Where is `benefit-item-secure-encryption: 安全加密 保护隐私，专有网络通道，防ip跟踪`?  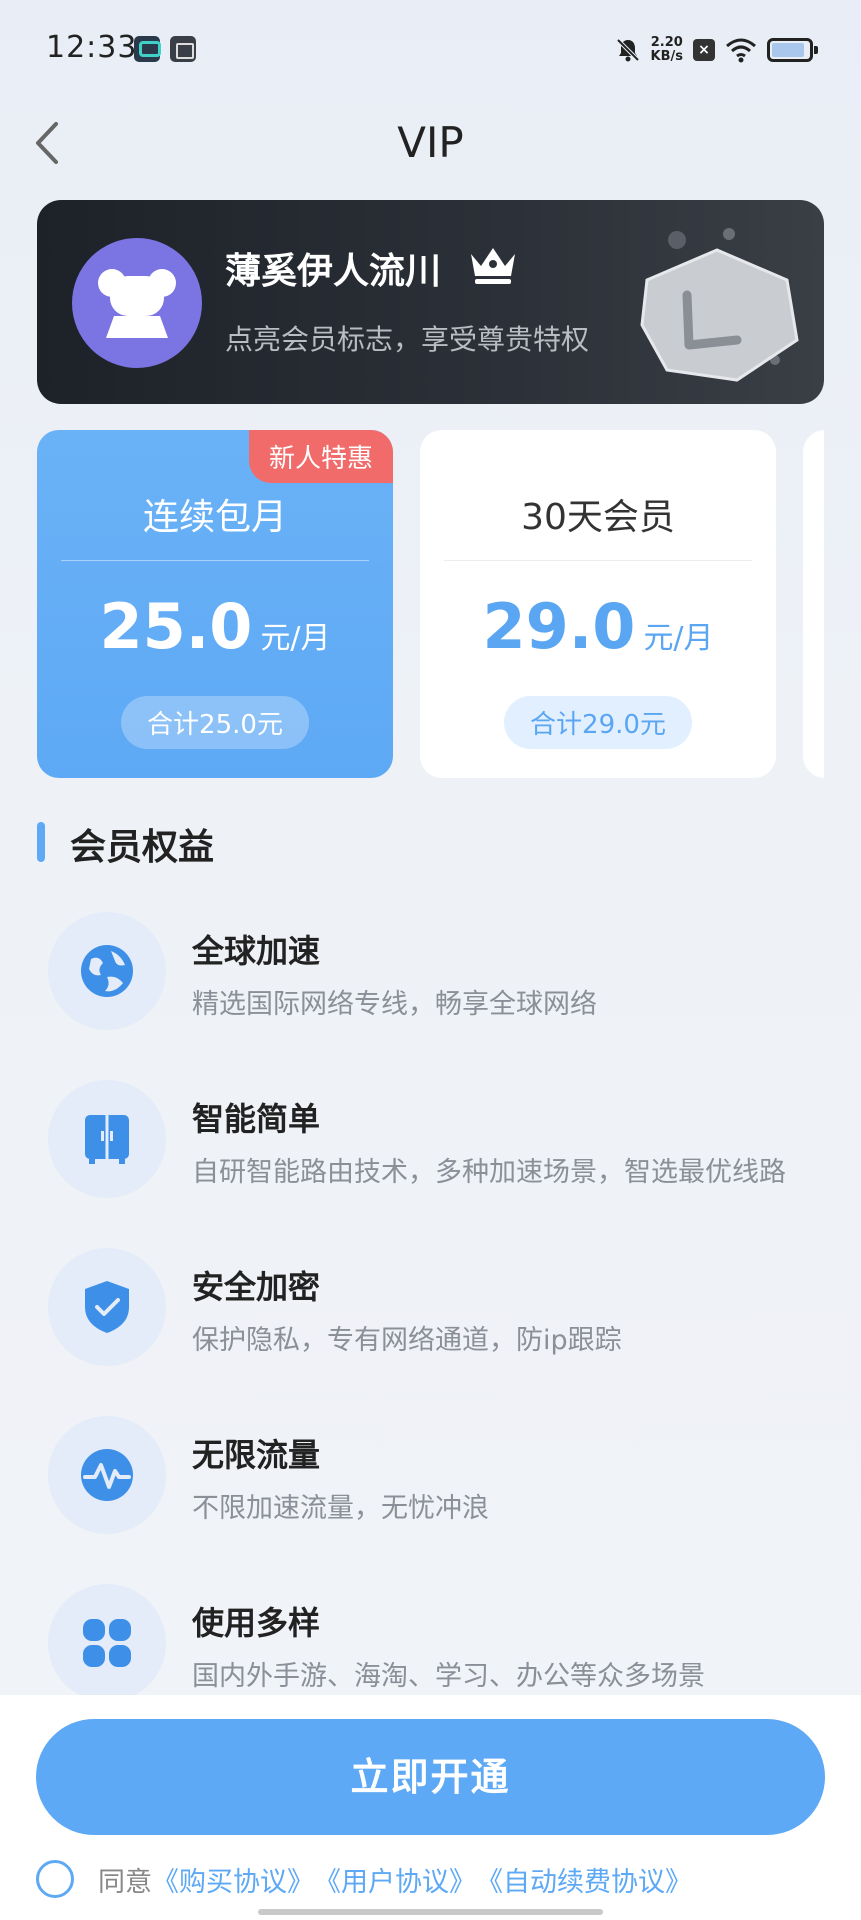 benefit-item-secure-encryption: 安全加密 保护隐私，专有网络通道，防ip跟踪 is located at coordinates (443, 1313).